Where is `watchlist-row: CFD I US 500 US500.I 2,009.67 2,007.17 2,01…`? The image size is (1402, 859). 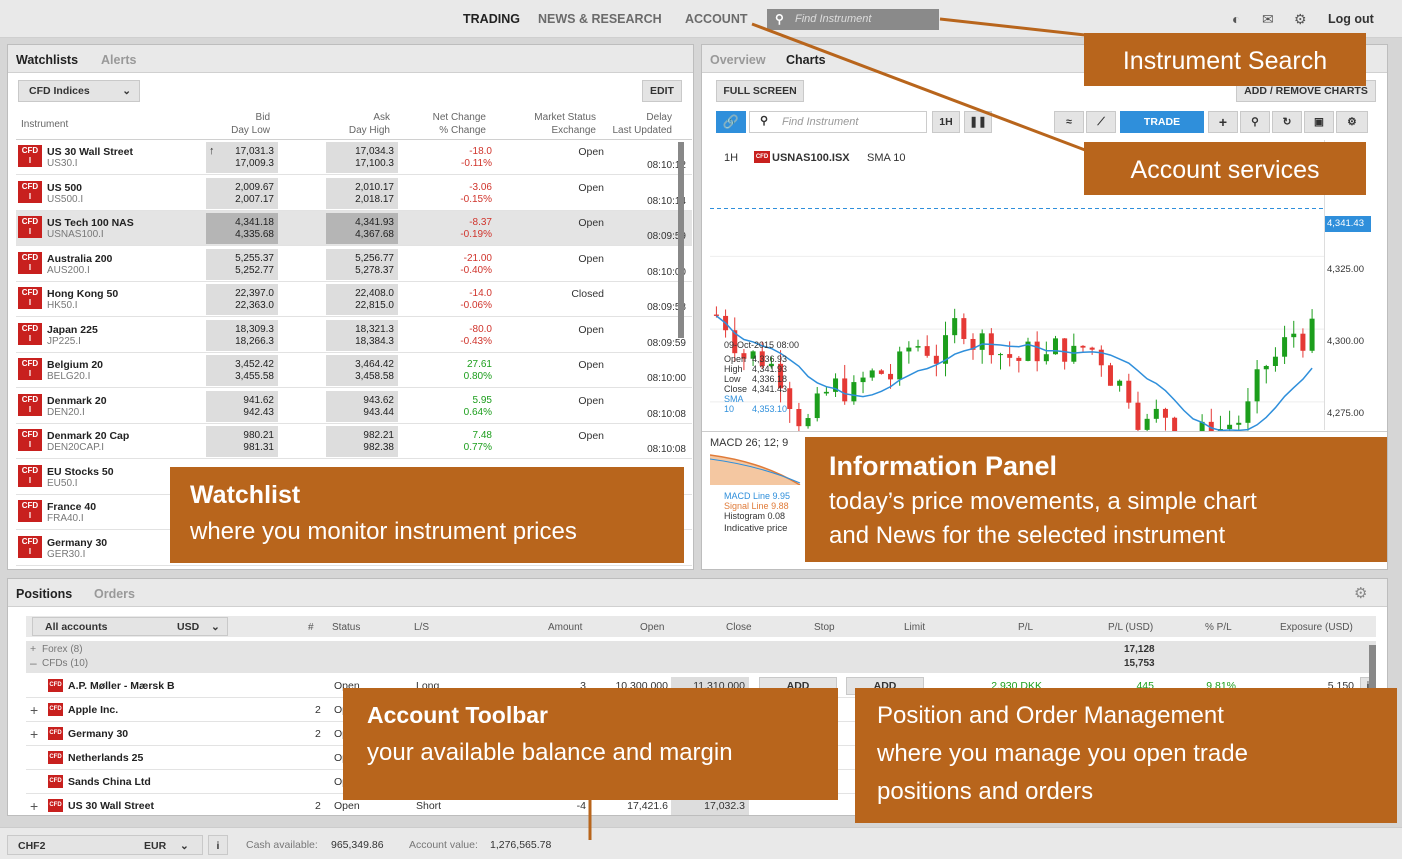 watchlist-row: CFD I US 500 US500.I 2,009.67 2,007.17 2,01… is located at coordinates (354, 193).